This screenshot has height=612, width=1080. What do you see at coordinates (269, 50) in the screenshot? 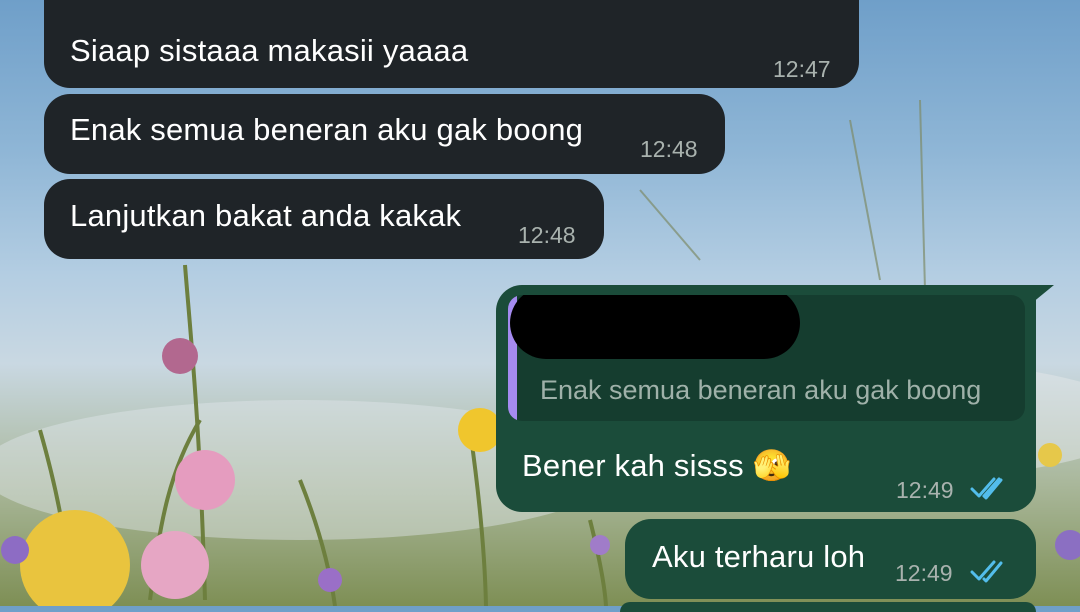
I see `message-text: Siaap sistaaa makasii yaaaa` at bounding box center [269, 50].